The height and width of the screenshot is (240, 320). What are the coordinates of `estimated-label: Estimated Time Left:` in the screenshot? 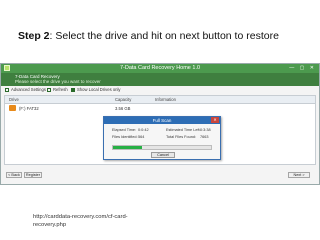 It's located at (183, 130).